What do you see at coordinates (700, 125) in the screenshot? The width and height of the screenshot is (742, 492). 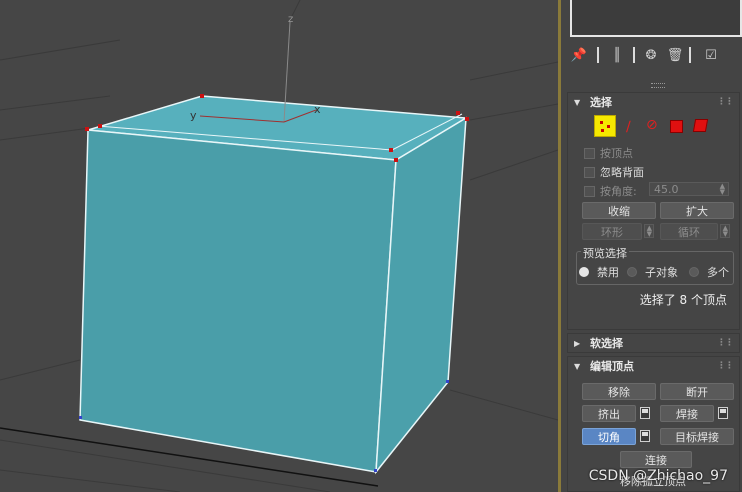 I see `element-mode-icon` at bounding box center [700, 125].